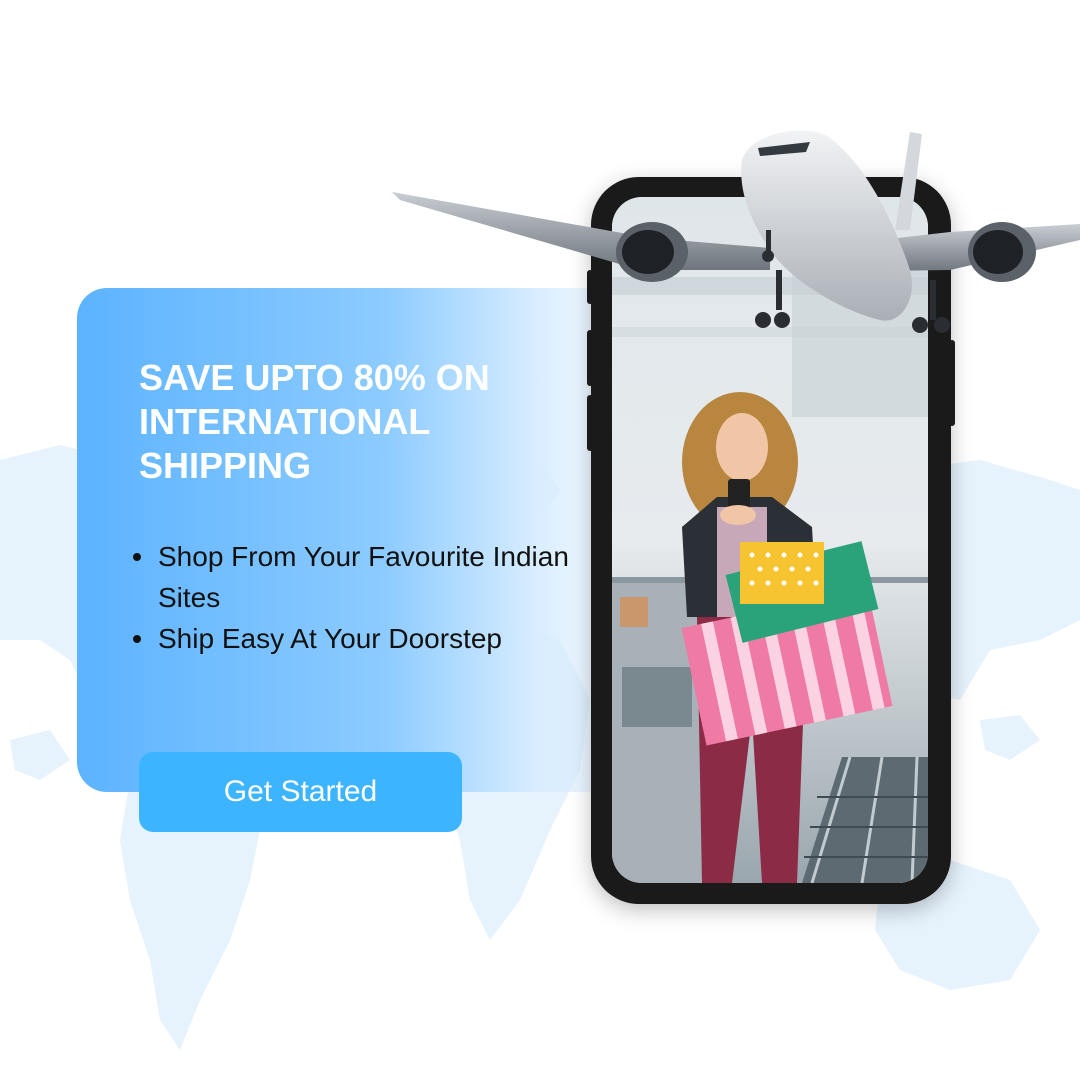  What do you see at coordinates (300, 792) in the screenshot?
I see `get-started-button: Get Started` at bounding box center [300, 792].